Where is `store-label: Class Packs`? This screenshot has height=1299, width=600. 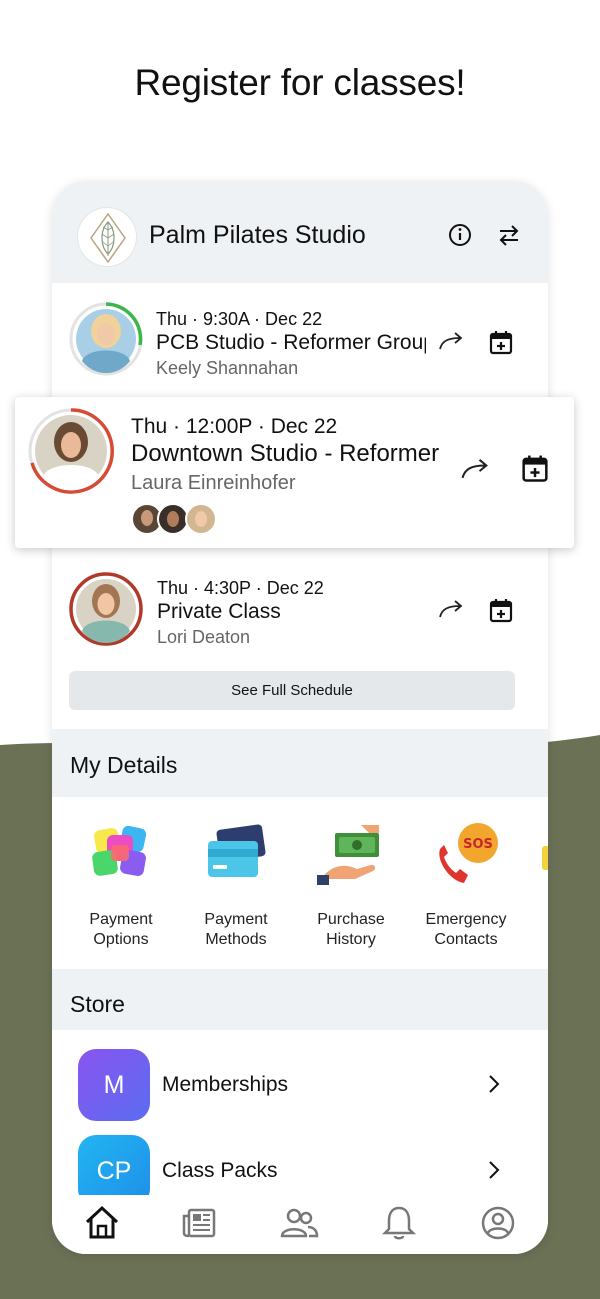
store-label: Class Packs is located at coordinates (220, 1170).